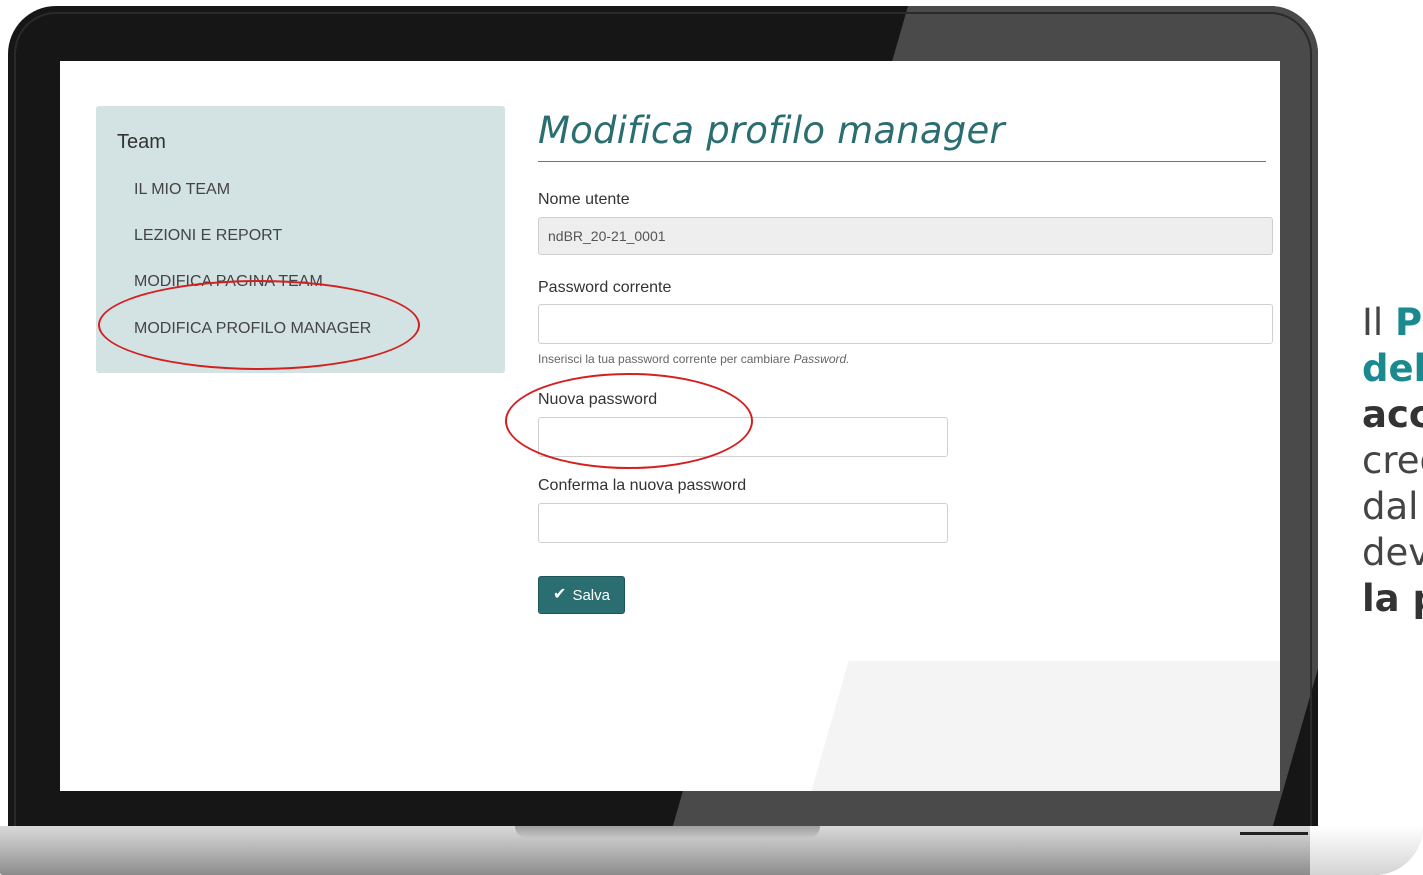 Image resolution: width=1423 pixels, height=875 pixels. Describe the element at coordinates (1366, 850) in the screenshot. I see `laptop-base-corner` at that location.